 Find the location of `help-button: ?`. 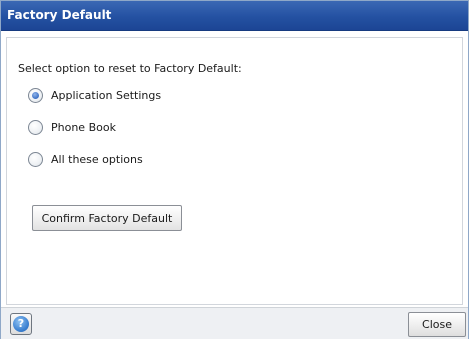

help-button: ? is located at coordinates (21, 324).